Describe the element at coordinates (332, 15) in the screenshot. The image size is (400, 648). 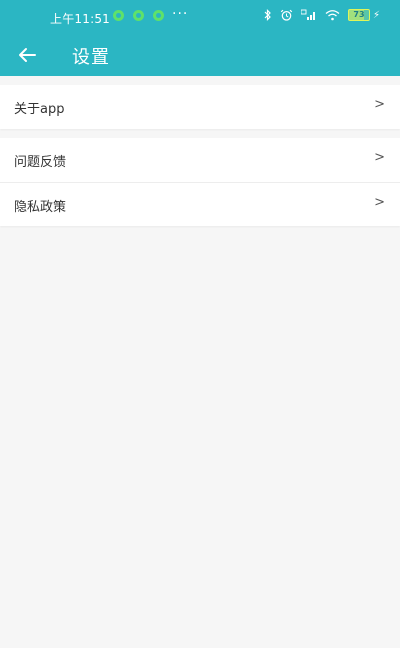
I see `wifi-icon` at that location.